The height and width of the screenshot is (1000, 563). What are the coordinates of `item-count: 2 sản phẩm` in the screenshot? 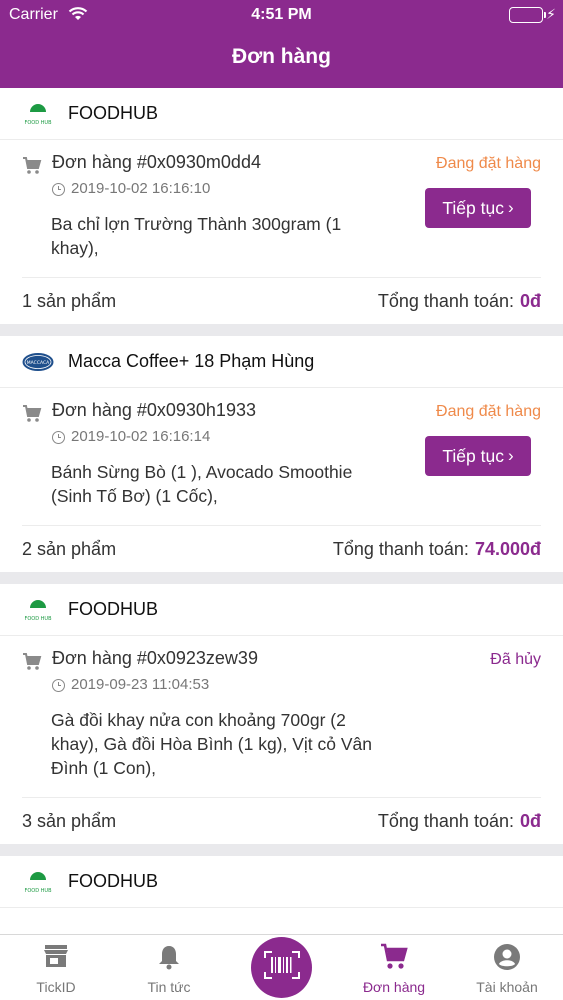 It's located at (69, 548).